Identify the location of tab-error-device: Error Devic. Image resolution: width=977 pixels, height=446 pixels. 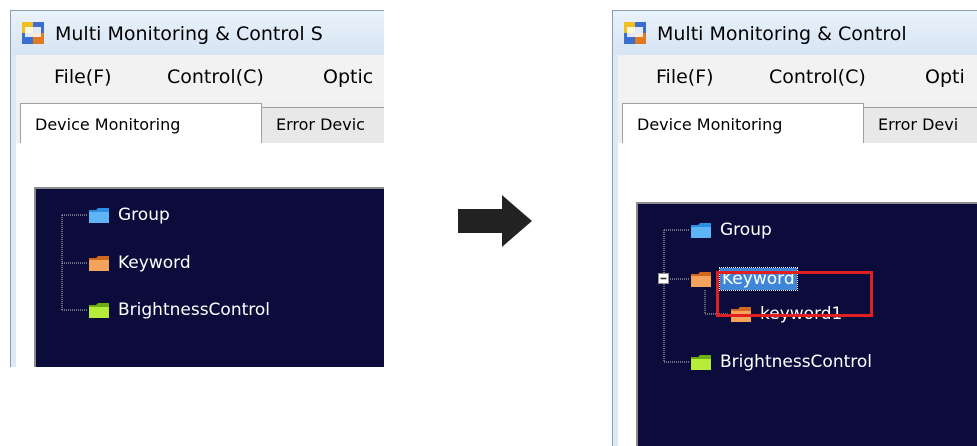
(323, 125).